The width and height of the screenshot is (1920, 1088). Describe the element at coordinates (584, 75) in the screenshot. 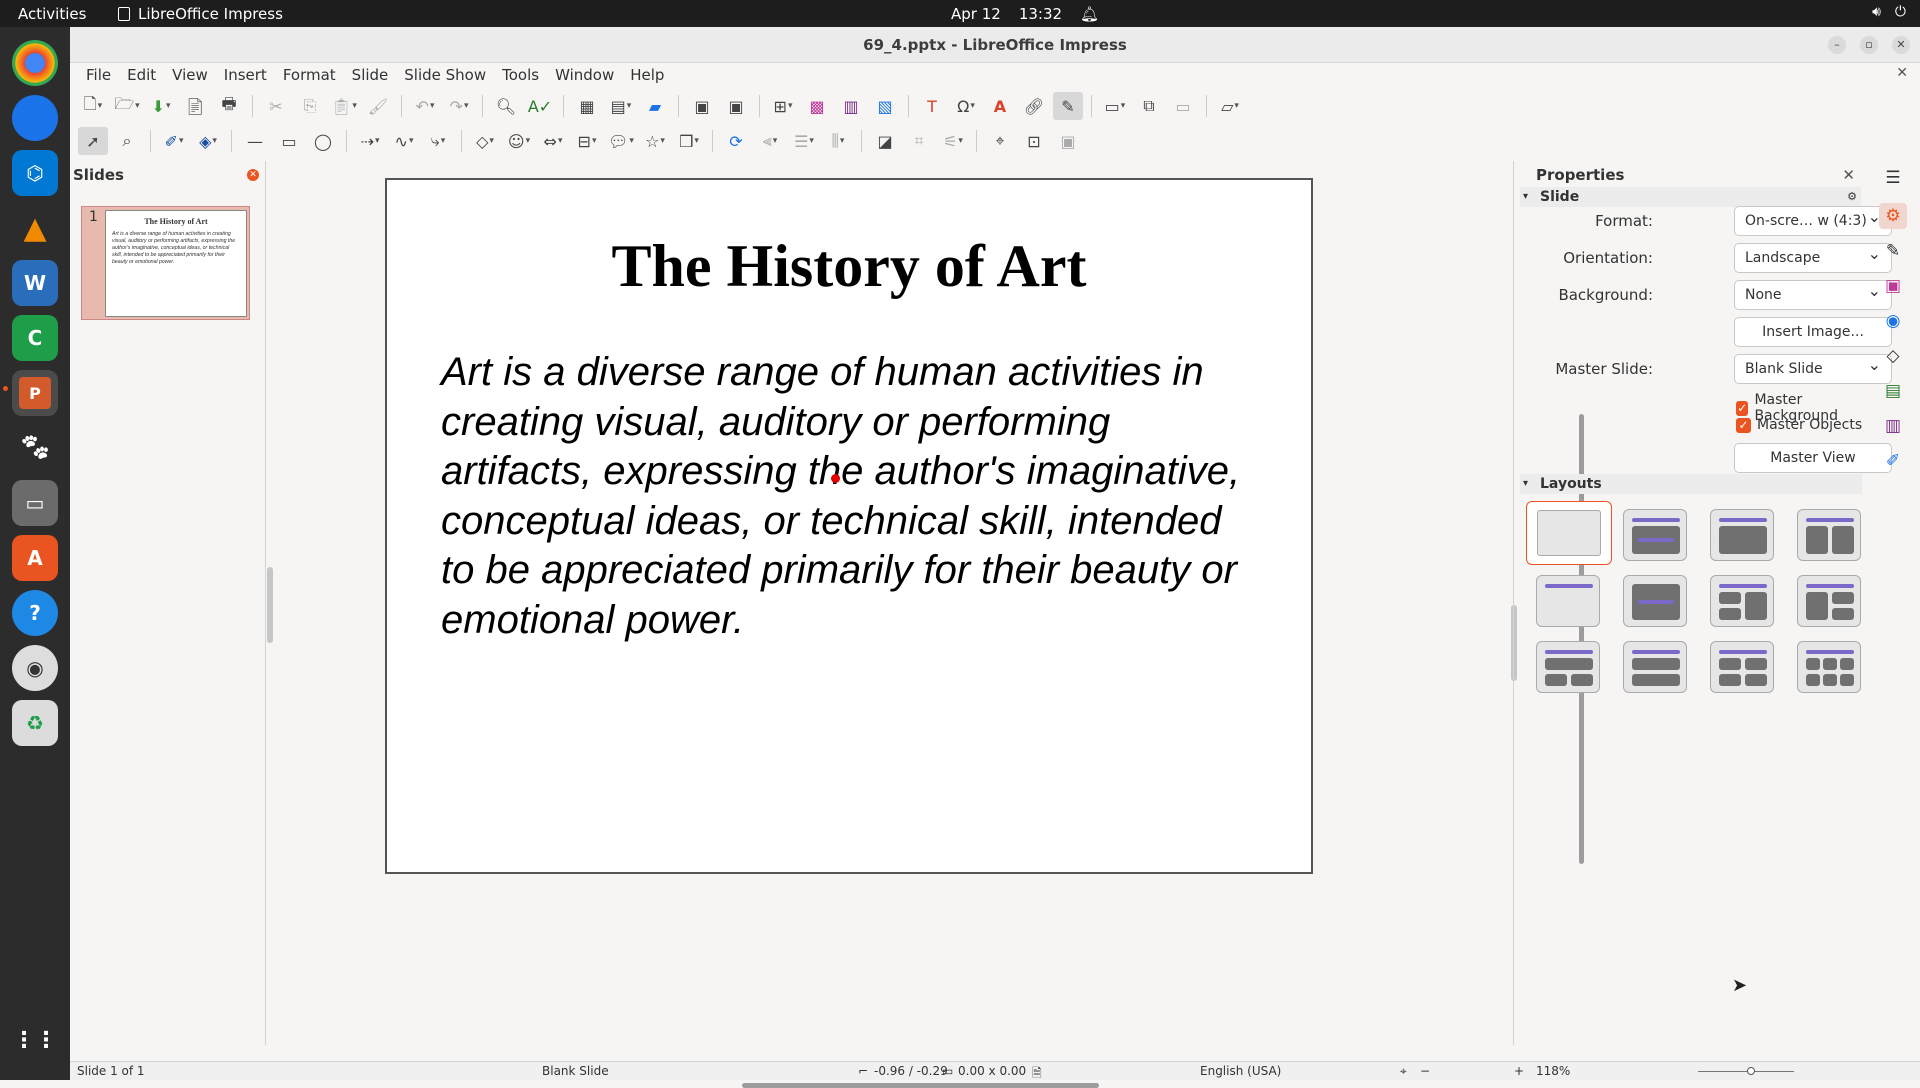

I see `menu-window: Window` at that location.